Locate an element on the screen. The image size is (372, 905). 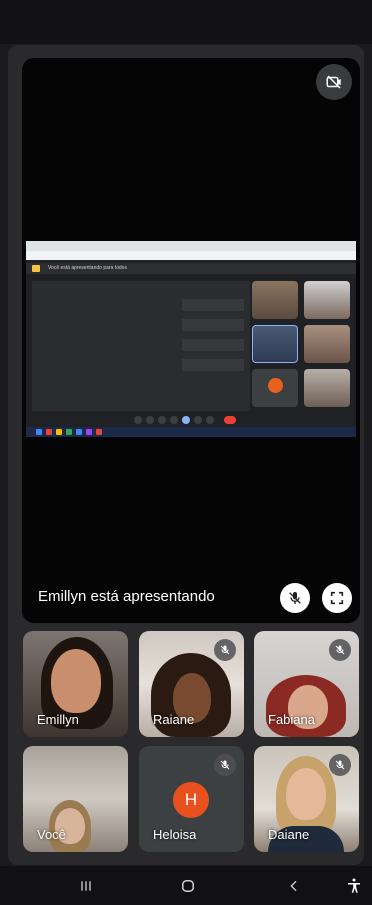
camera-flip-icon is located at coordinates (334, 82).